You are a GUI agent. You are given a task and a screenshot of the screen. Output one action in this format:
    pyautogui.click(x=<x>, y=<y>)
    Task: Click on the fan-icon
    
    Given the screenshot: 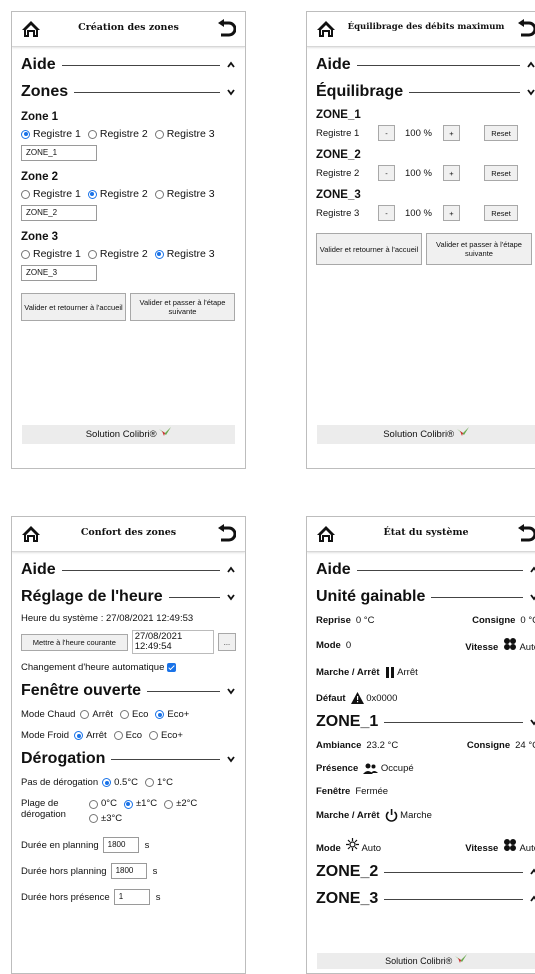 What is the action you would take?
    pyautogui.click(x=510, y=644)
    